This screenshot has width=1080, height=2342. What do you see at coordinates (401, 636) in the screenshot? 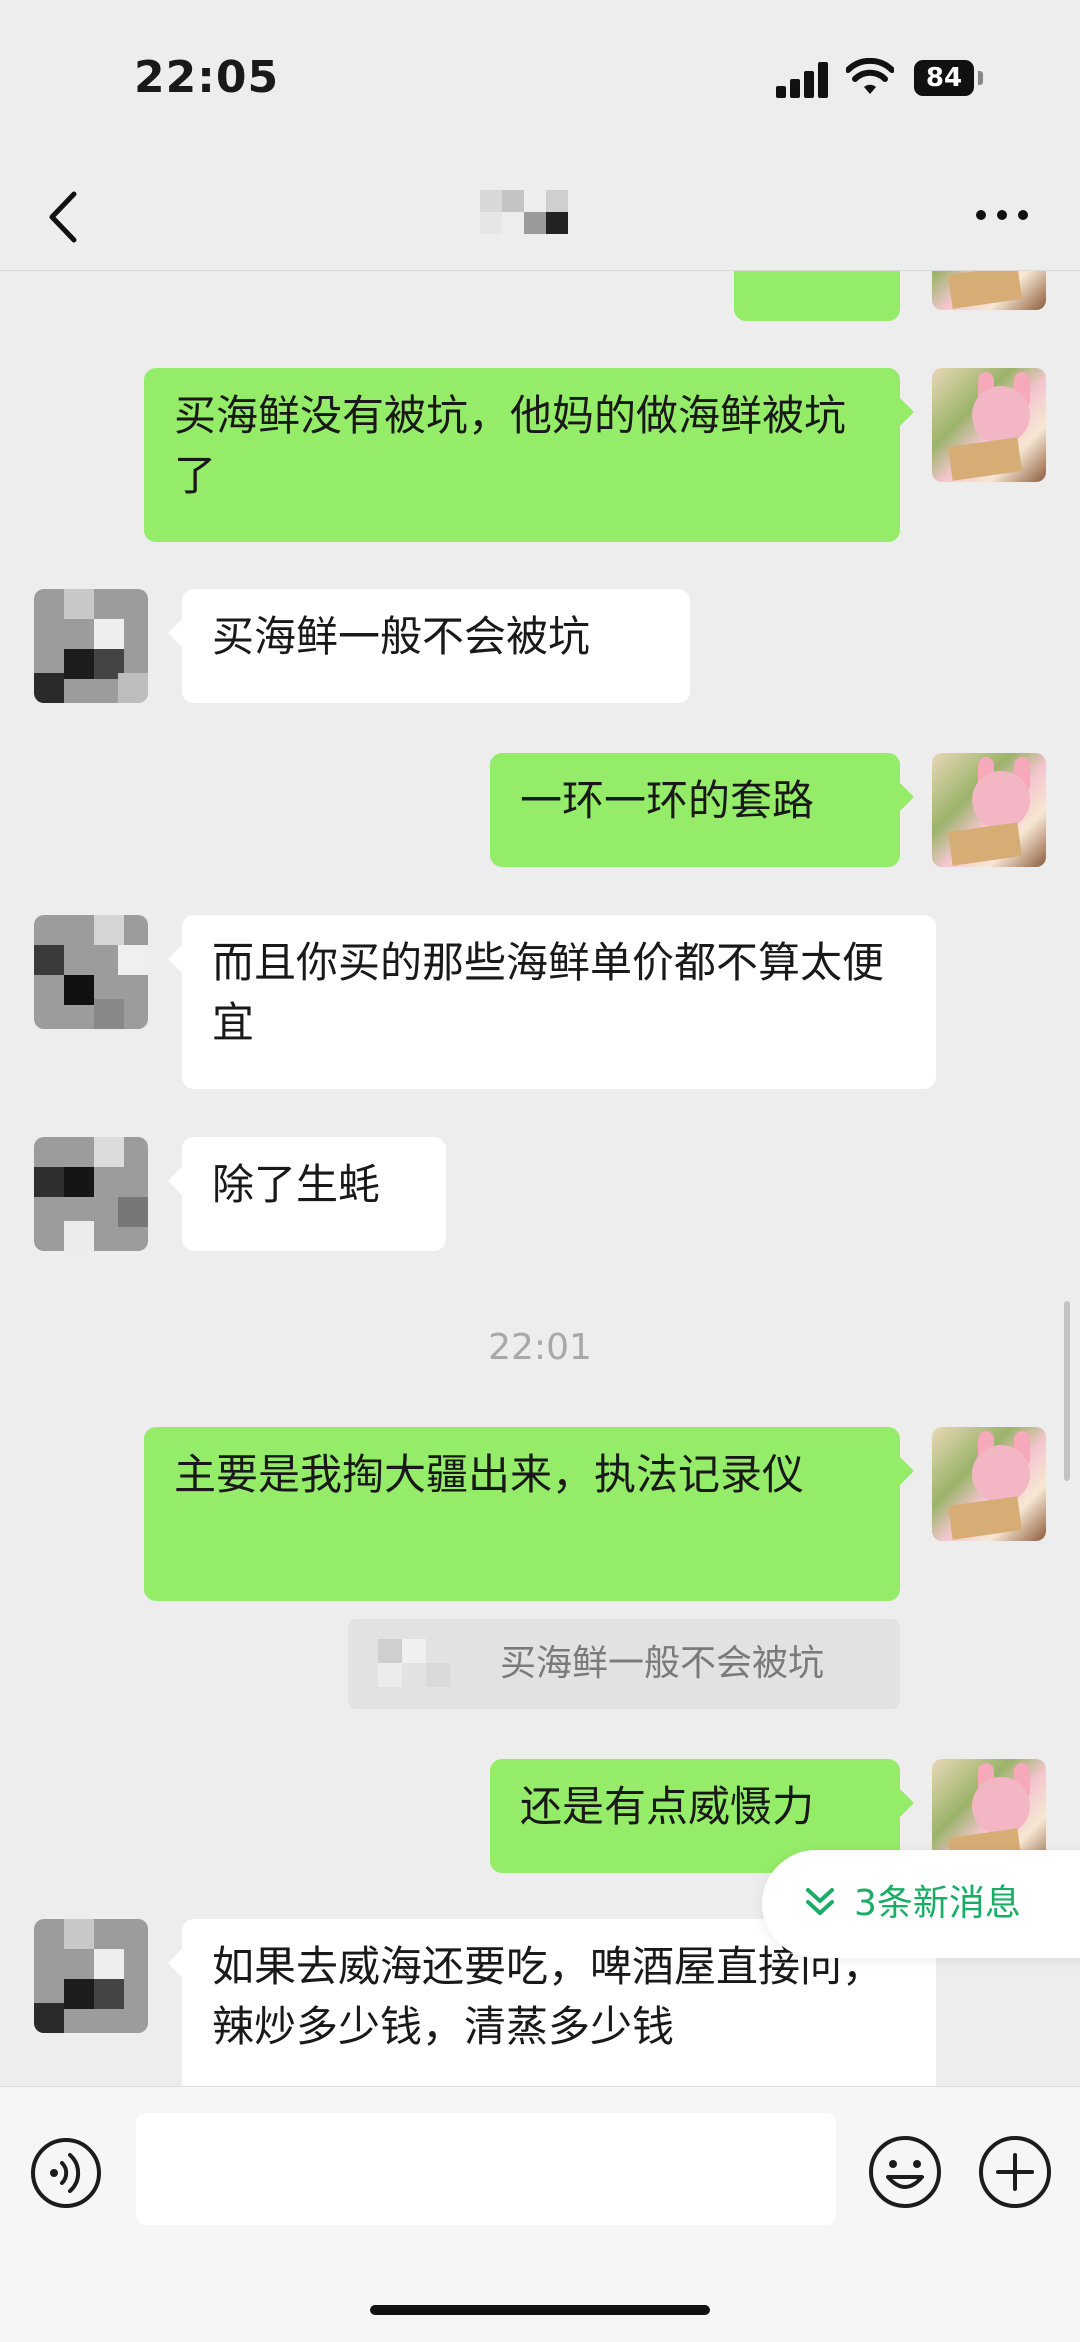
I see `message-text: 买海鲜一般不会被坑` at bounding box center [401, 636].